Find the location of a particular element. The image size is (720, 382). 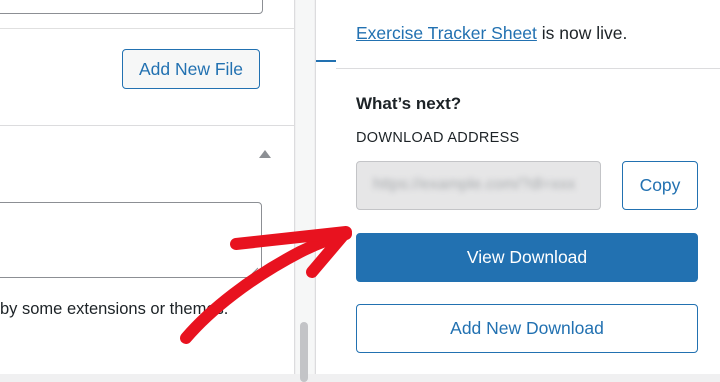

copy-button: Copy is located at coordinates (660, 185).